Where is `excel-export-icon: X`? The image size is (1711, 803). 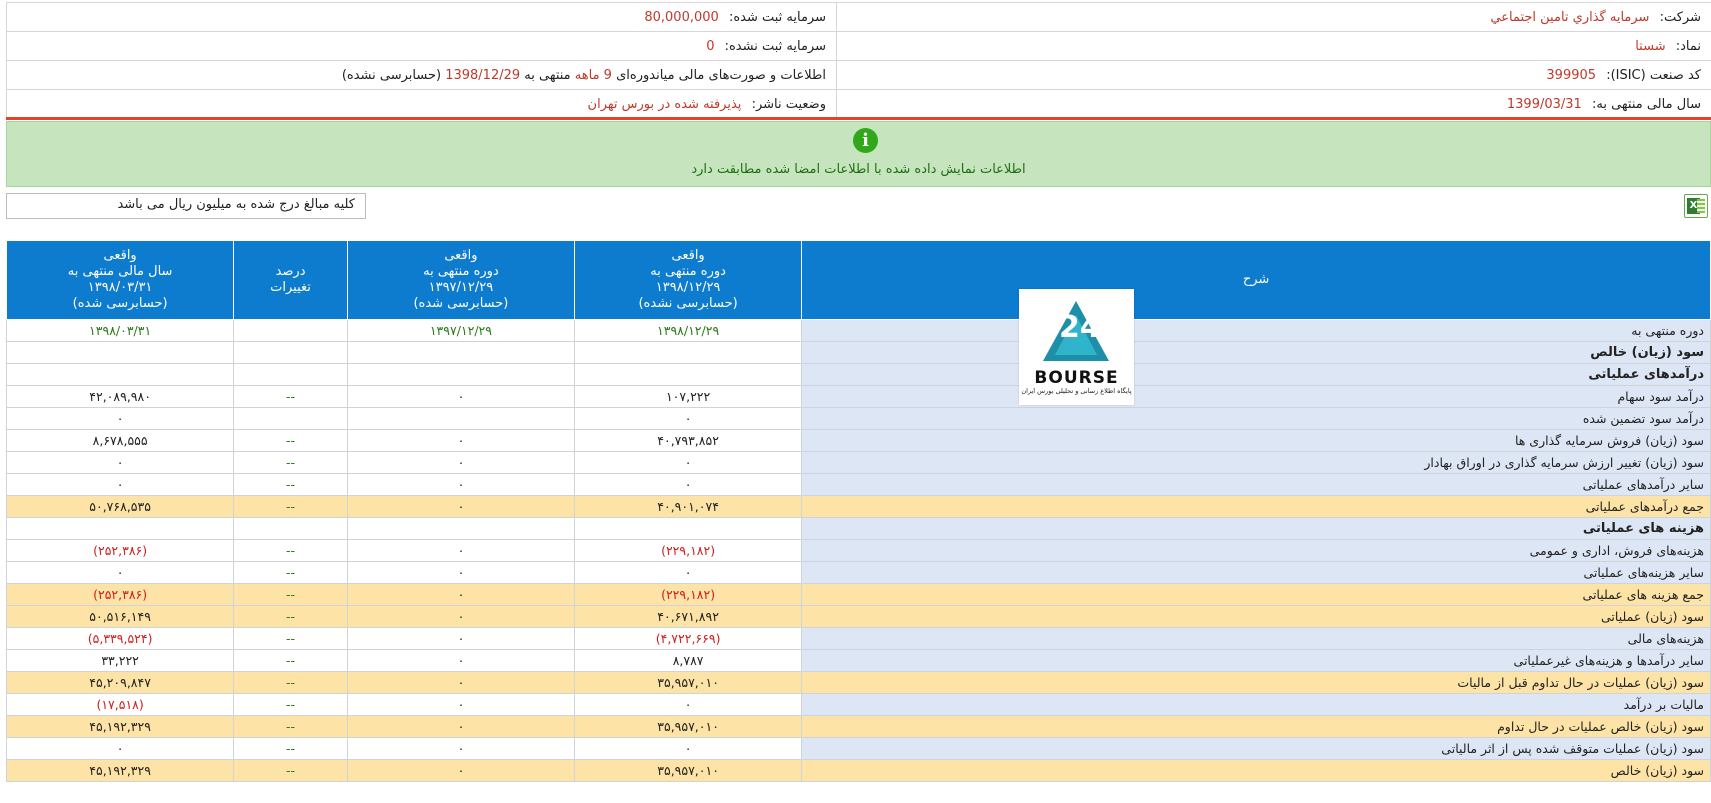
excel-export-icon: X is located at coordinates (1696, 206).